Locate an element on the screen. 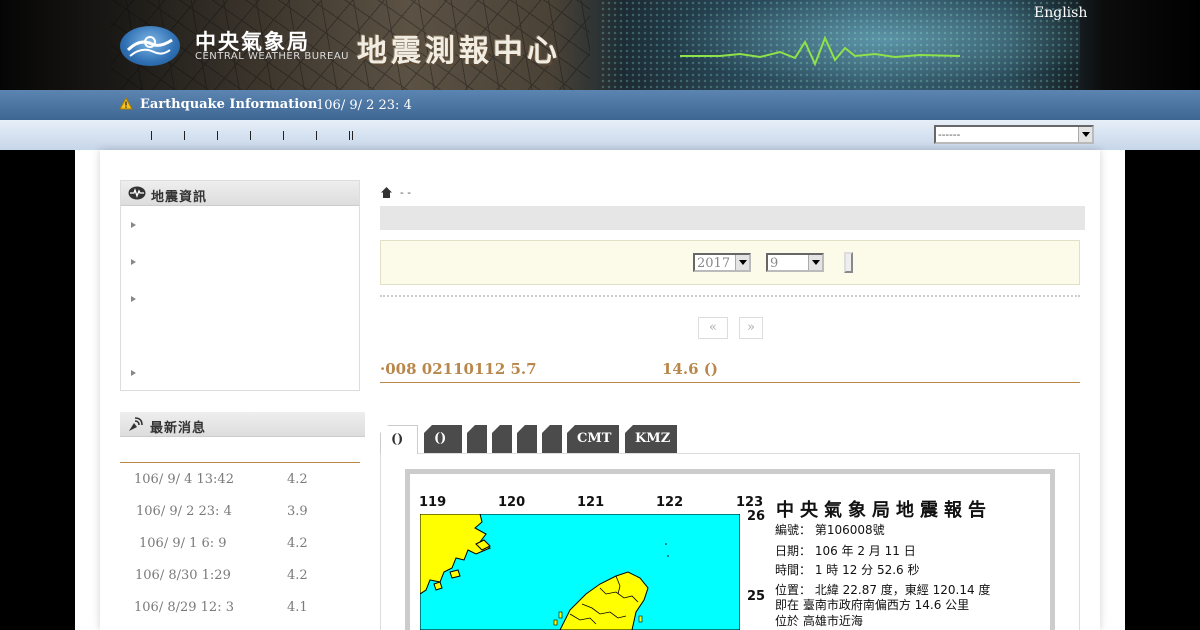 The width and height of the screenshot is (1200, 630). epicenter-map is located at coordinates (580, 572).